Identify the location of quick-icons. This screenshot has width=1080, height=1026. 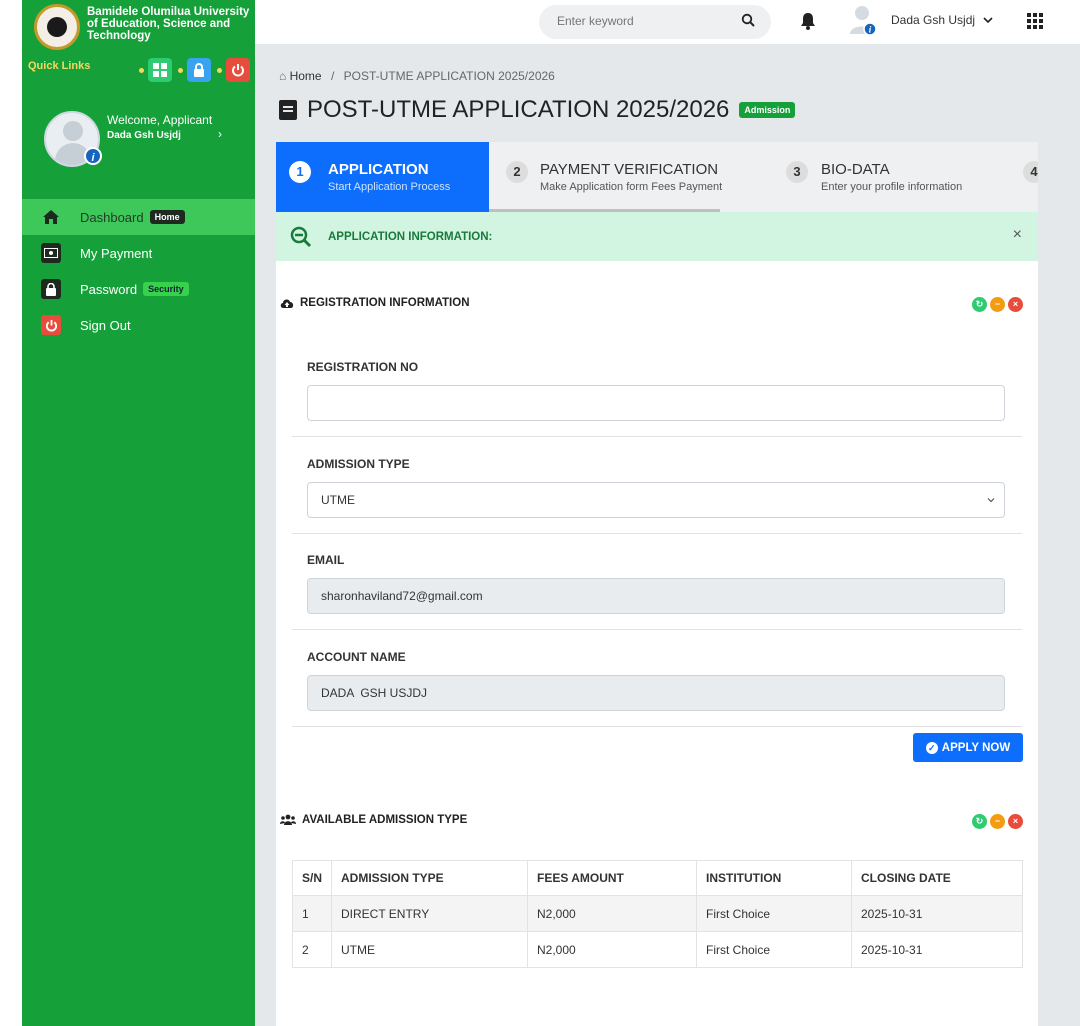
(194, 70).